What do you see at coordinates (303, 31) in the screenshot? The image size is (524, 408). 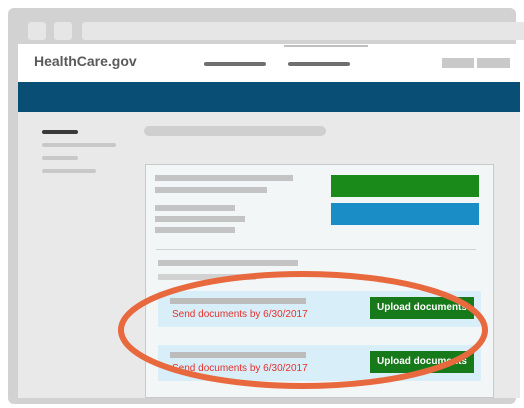 I see `browser-address-bar` at bounding box center [303, 31].